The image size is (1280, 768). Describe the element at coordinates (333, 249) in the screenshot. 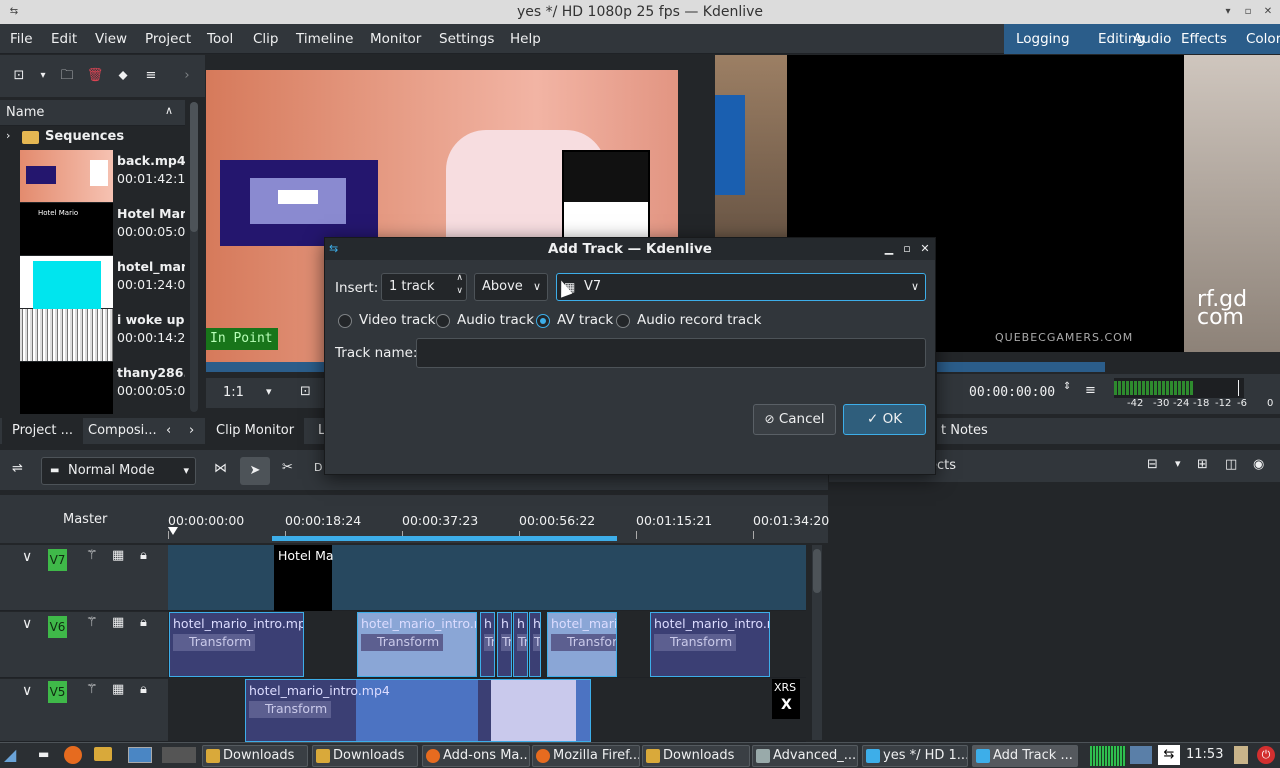

I see `dialog-app-icon: ⇆` at that location.